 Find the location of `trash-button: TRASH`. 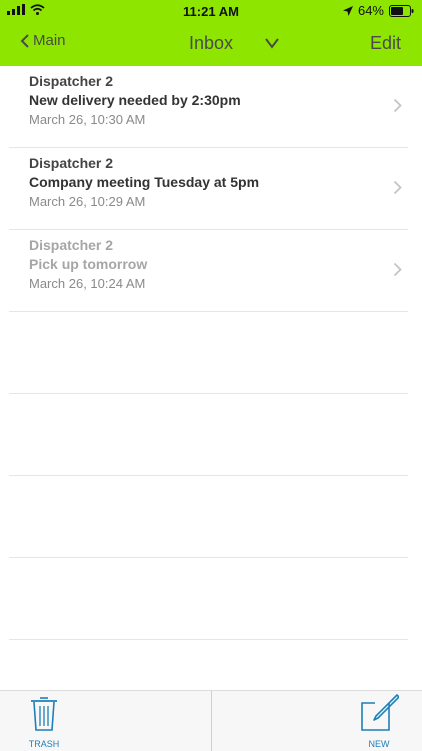

trash-button: TRASH is located at coordinates (44, 722).